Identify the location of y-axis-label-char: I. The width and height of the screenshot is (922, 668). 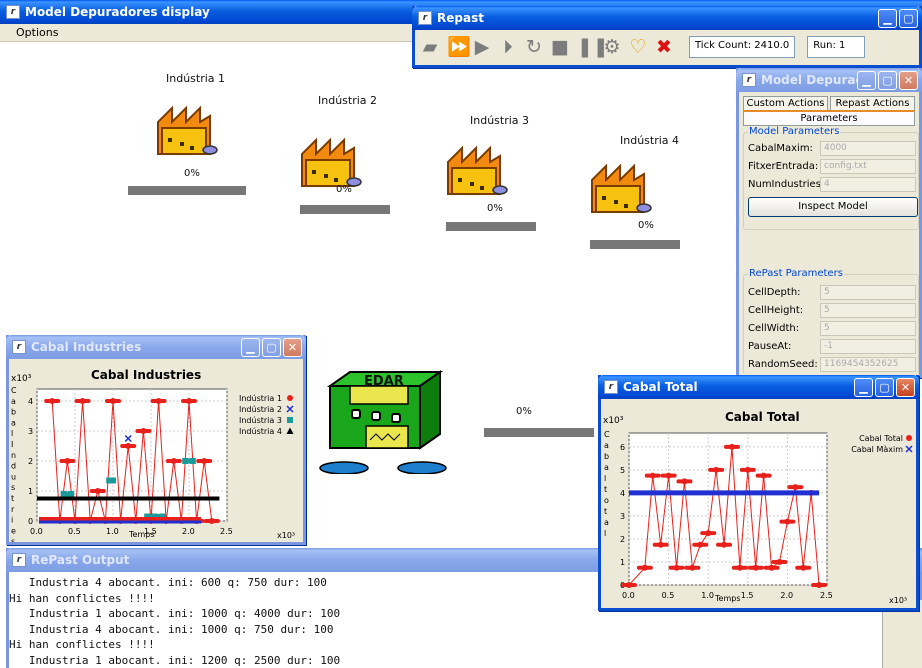
(12, 444).